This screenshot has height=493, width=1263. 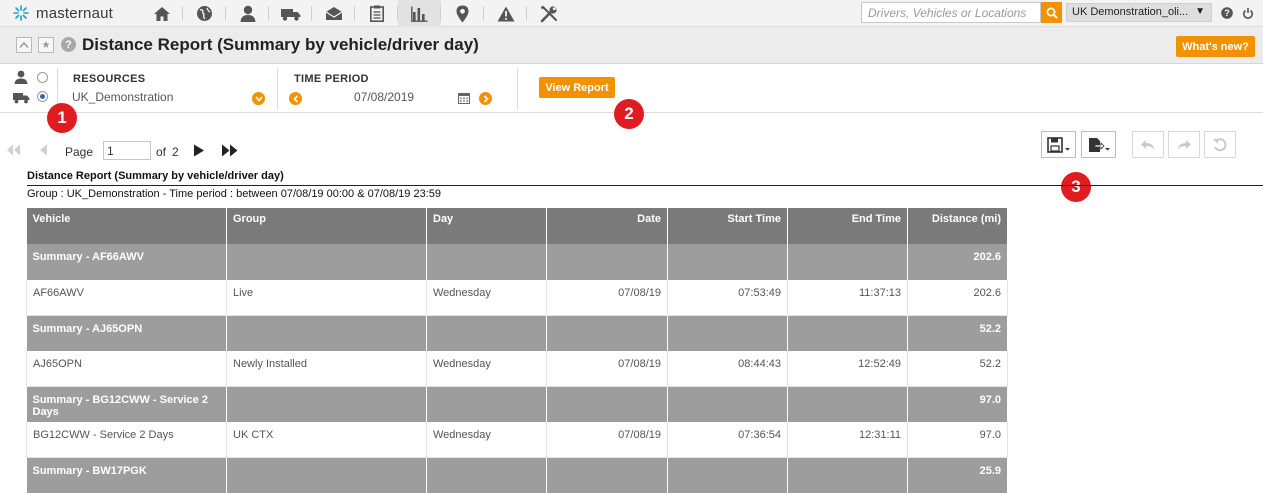 I want to click on location-pin-icon, so click(x=462, y=13).